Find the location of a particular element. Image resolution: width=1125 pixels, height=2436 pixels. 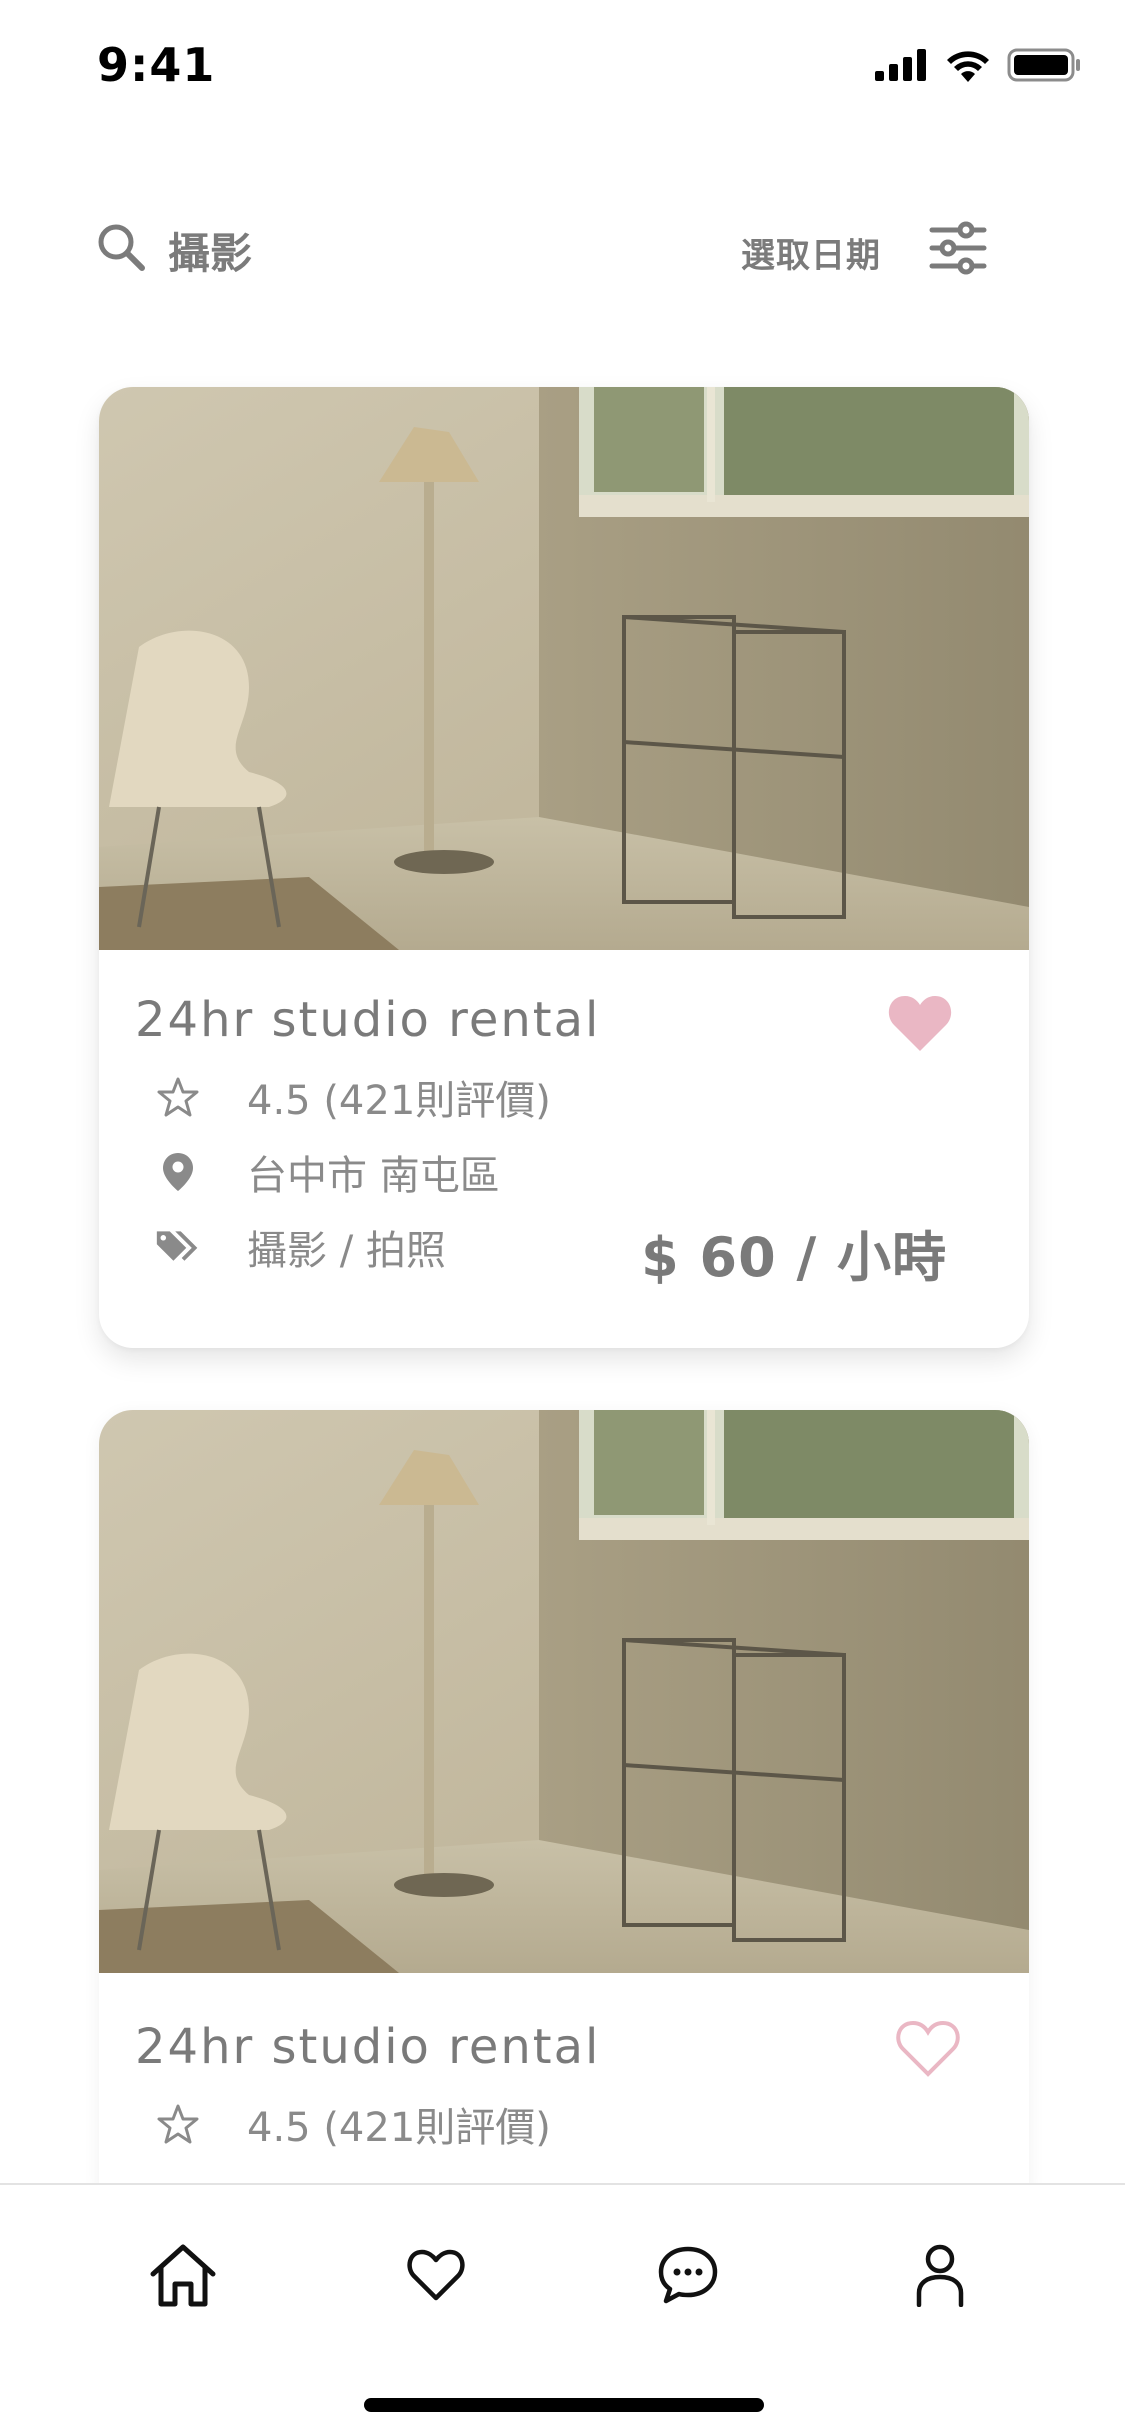

heart-outline-icon is located at coordinates (928, 2048).